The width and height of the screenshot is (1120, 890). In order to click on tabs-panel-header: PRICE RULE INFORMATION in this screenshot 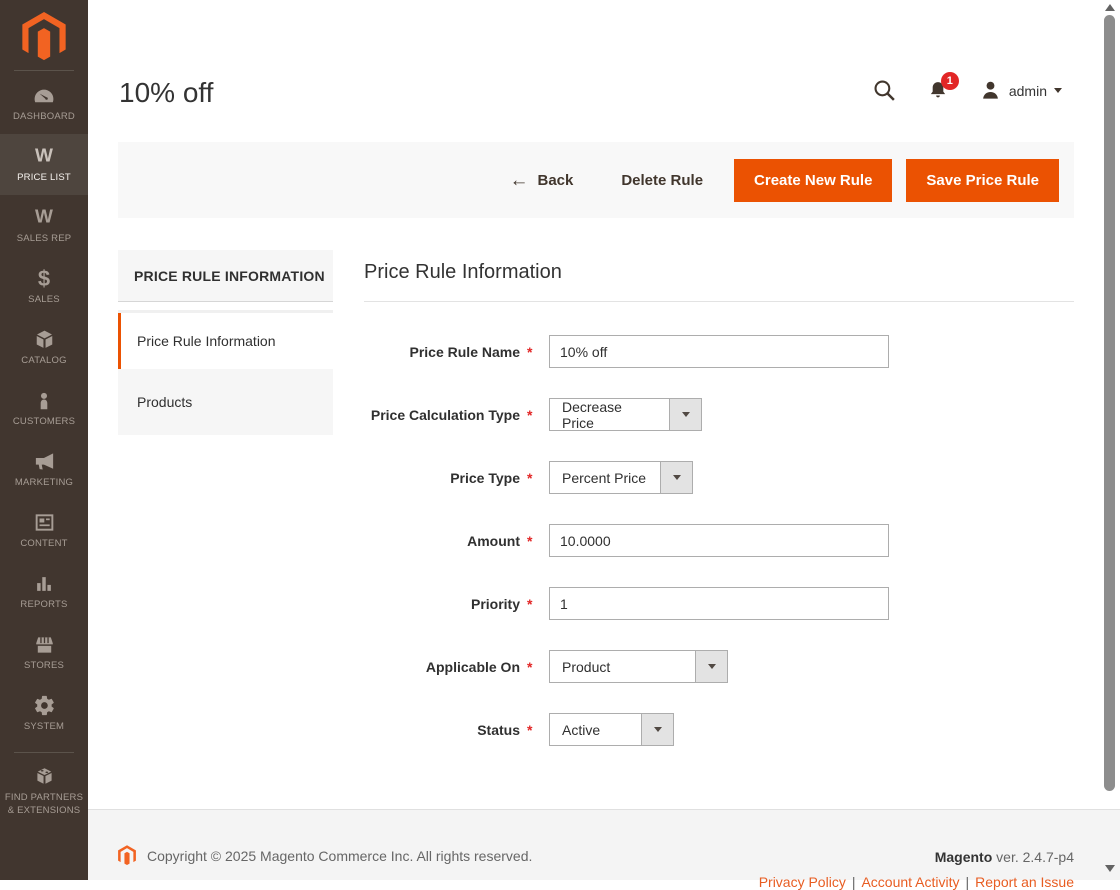, I will do `click(225, 276)`.